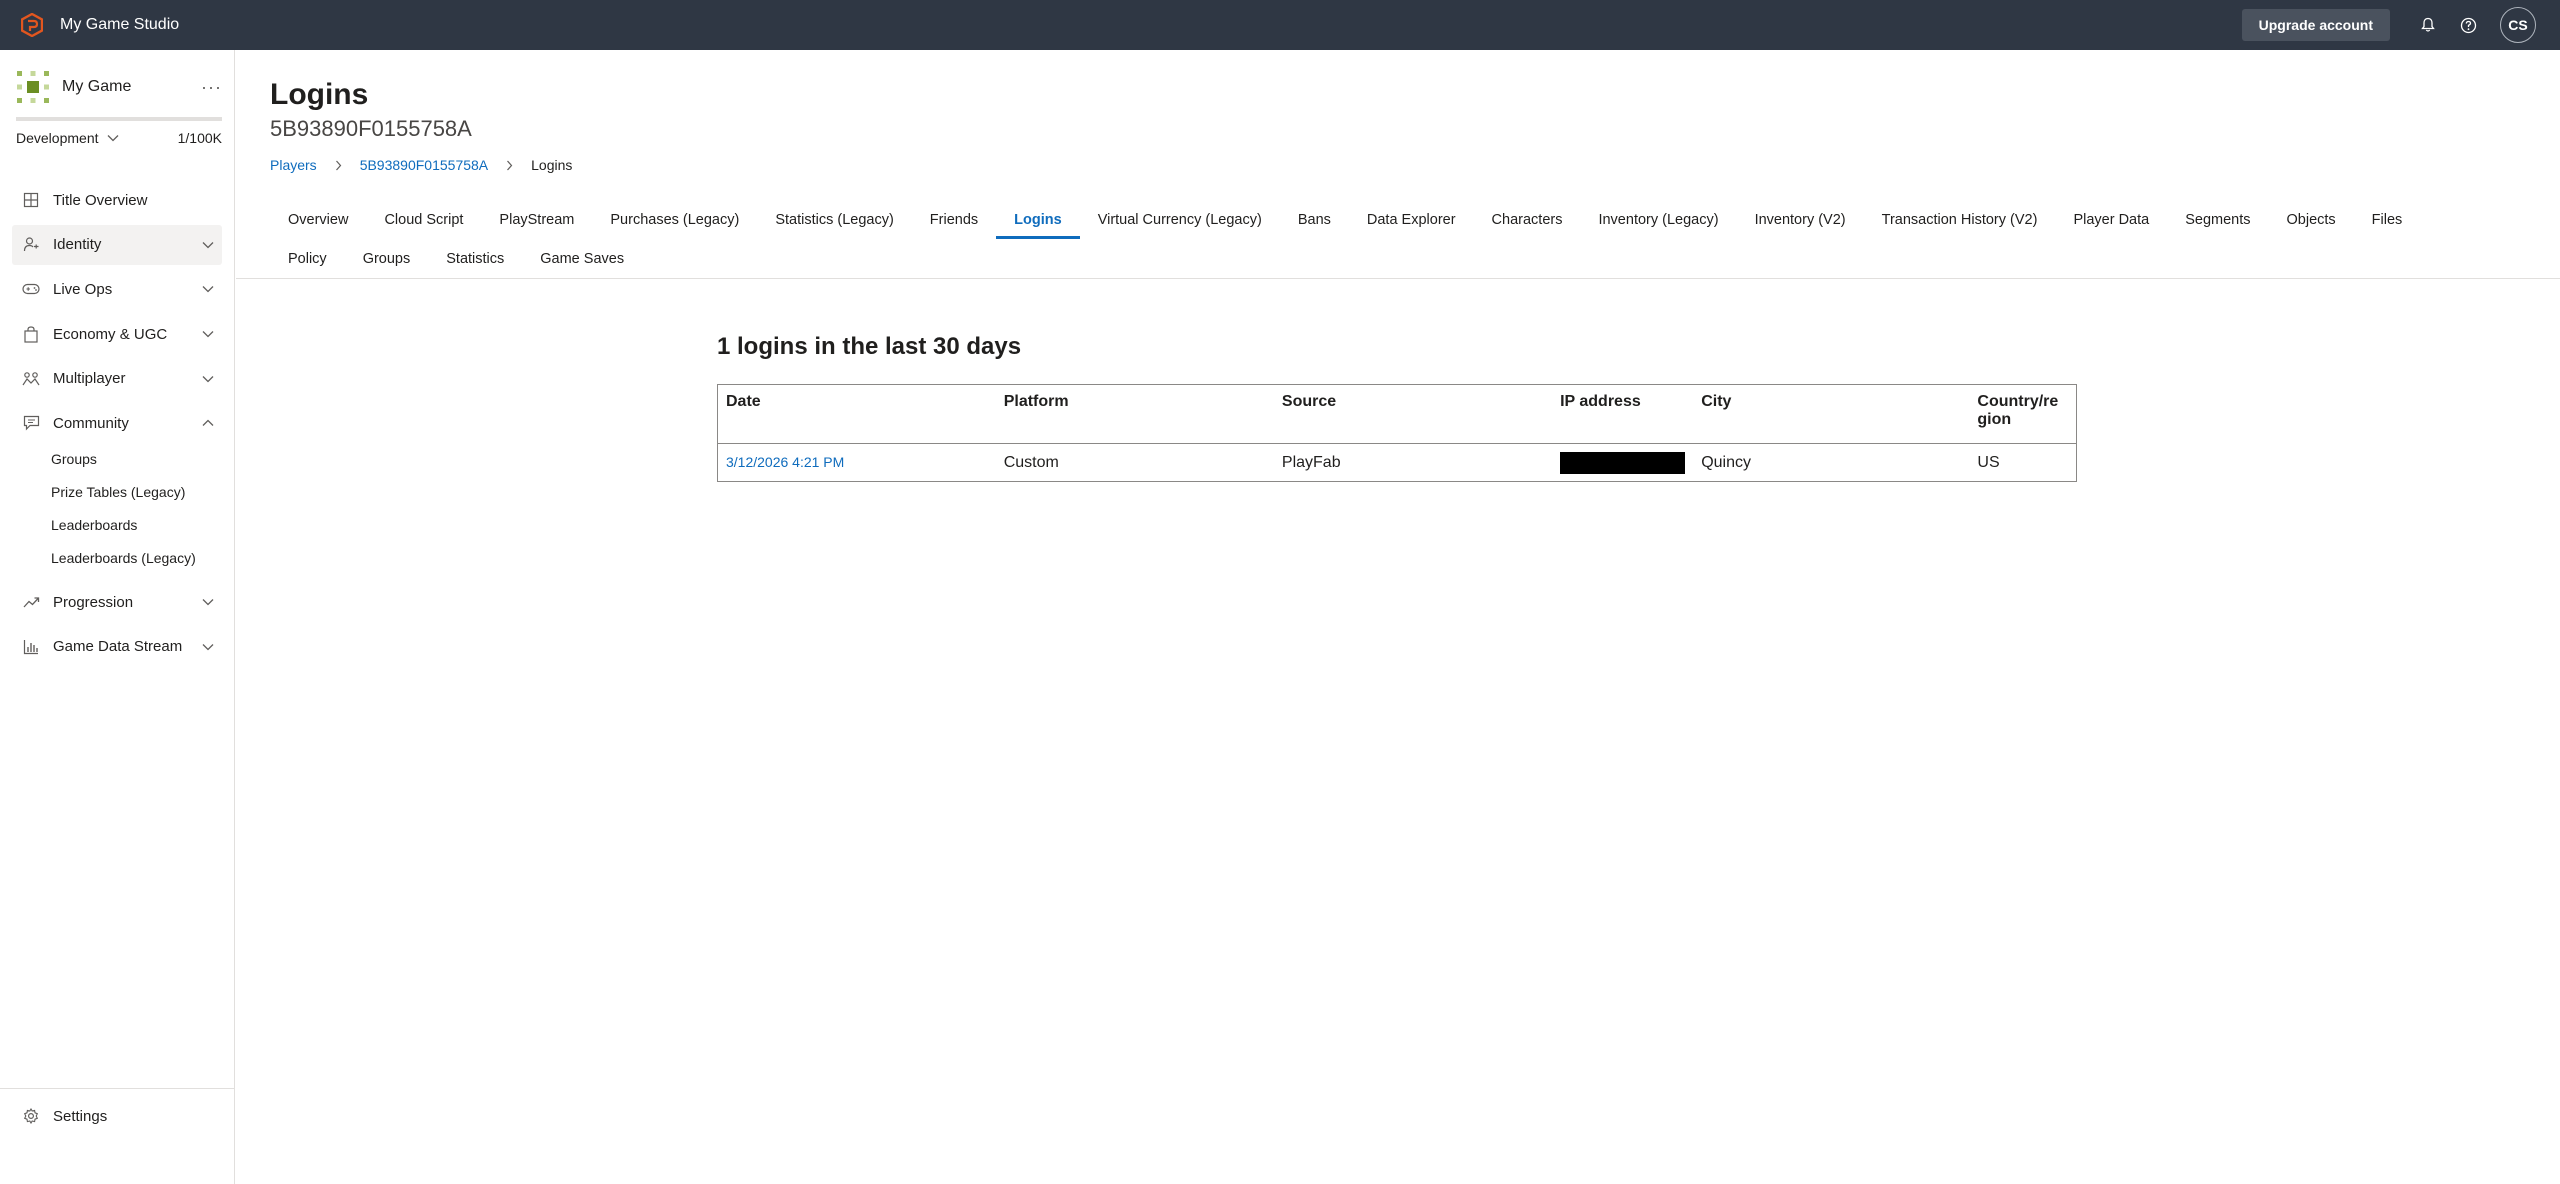 Image resolution: width=2560 pixels, height=1184 pixels. I want to click on column-header-country-region: Country/re gion, so click(2023, 414).